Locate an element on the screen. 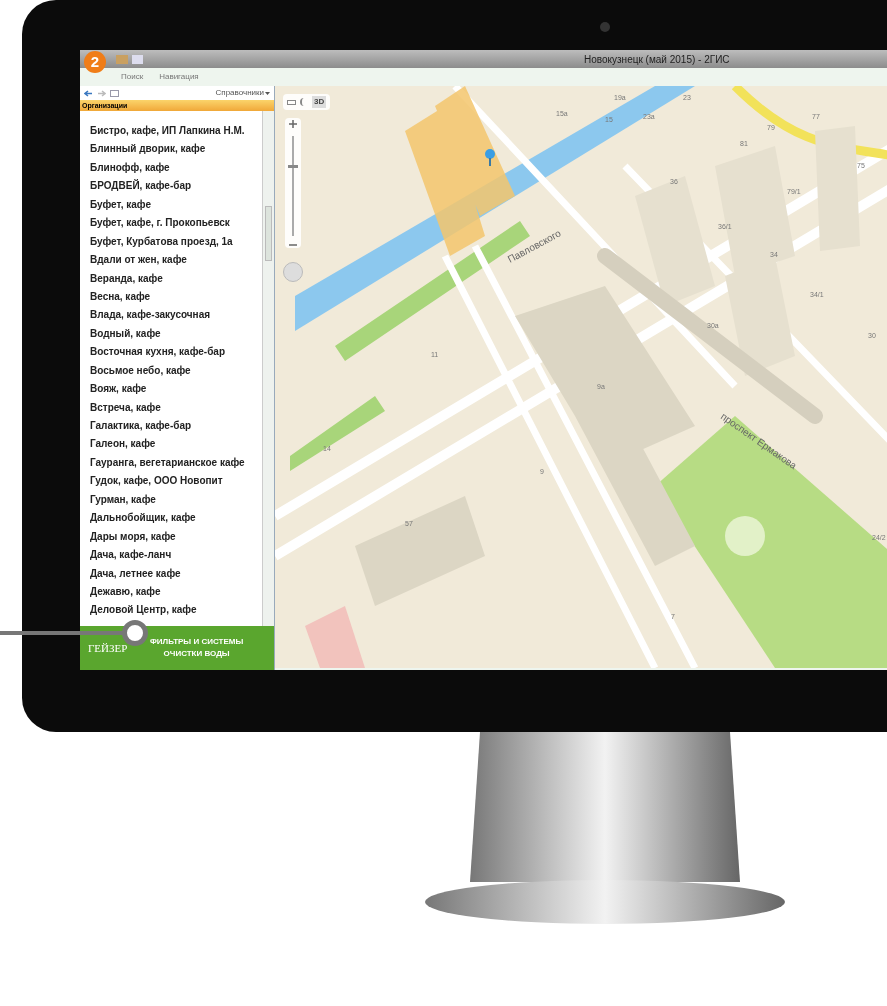  organization-item: Бистро, кафе, ИП Лапкина Н.М. is located at coordinates (176, 132).